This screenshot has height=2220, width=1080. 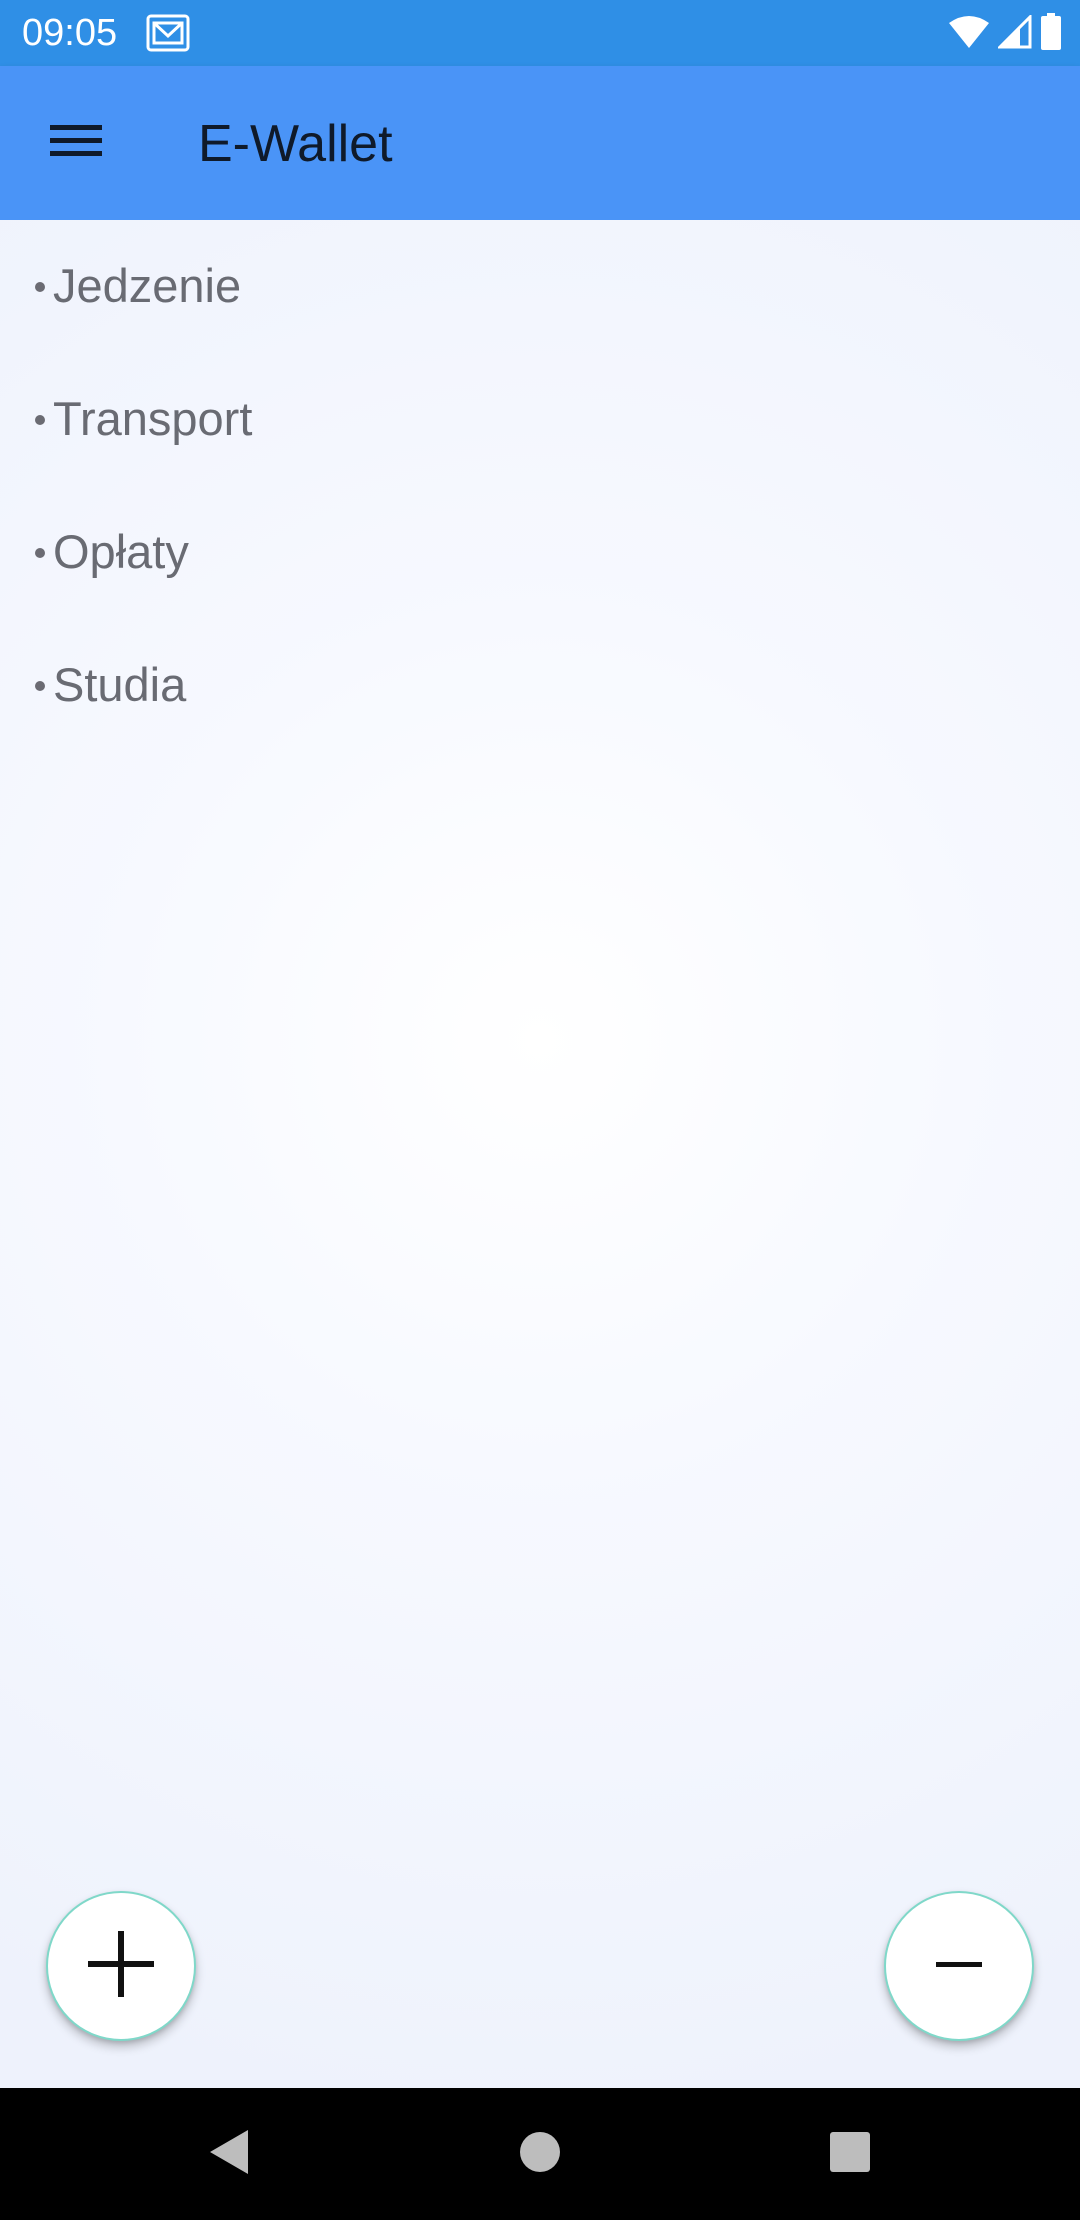 What do you see at coordinates (540, 33) in the screenshot?
I see `status-bar: 09:05` at bounding box center [540, 33].